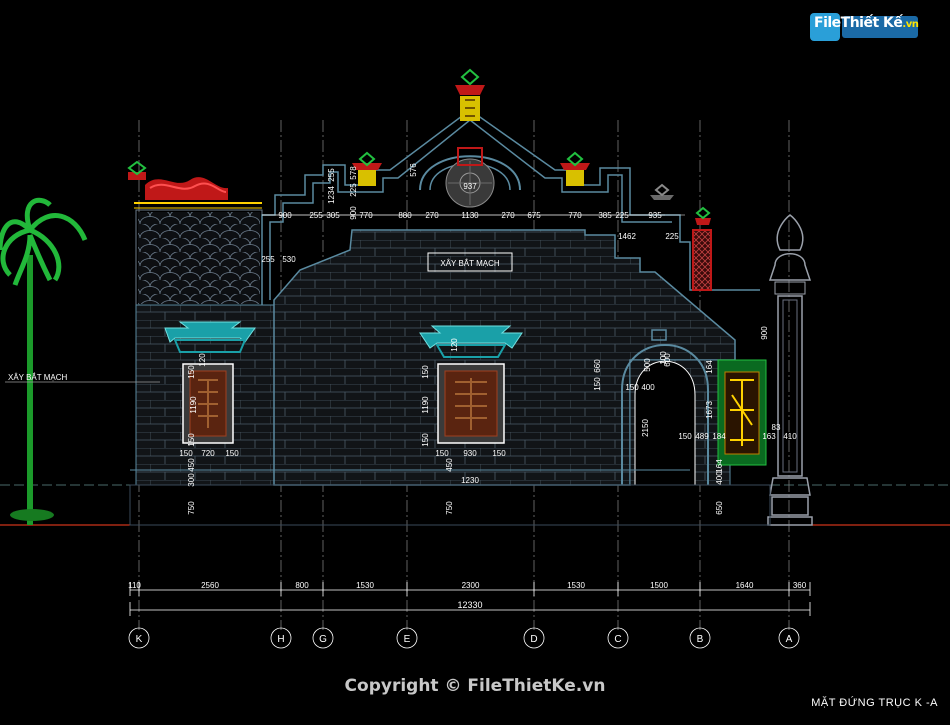  Describe the element at coordinates (648, 387) in the screenshot. I see `dimension-label: 400` at that location.